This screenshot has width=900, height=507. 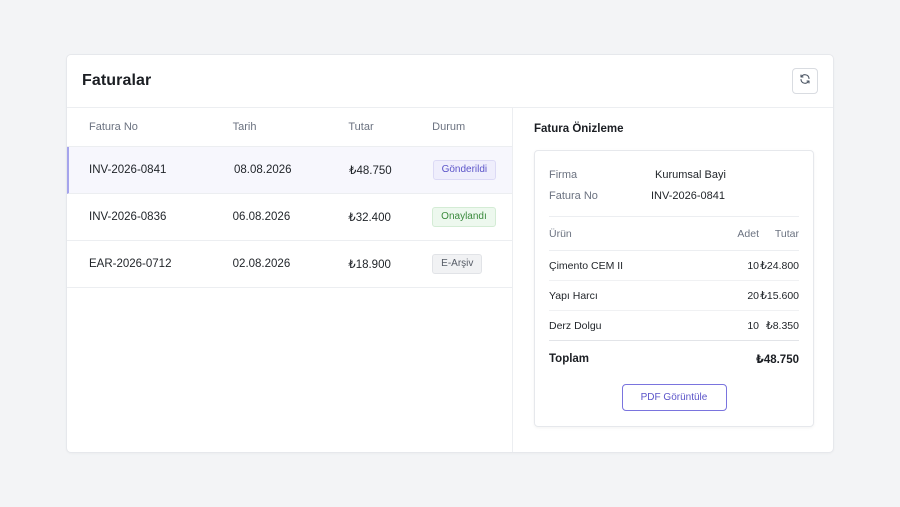 I want to click on pdf-view-button: PDF Görüntüle, so click(x=674, y=397).